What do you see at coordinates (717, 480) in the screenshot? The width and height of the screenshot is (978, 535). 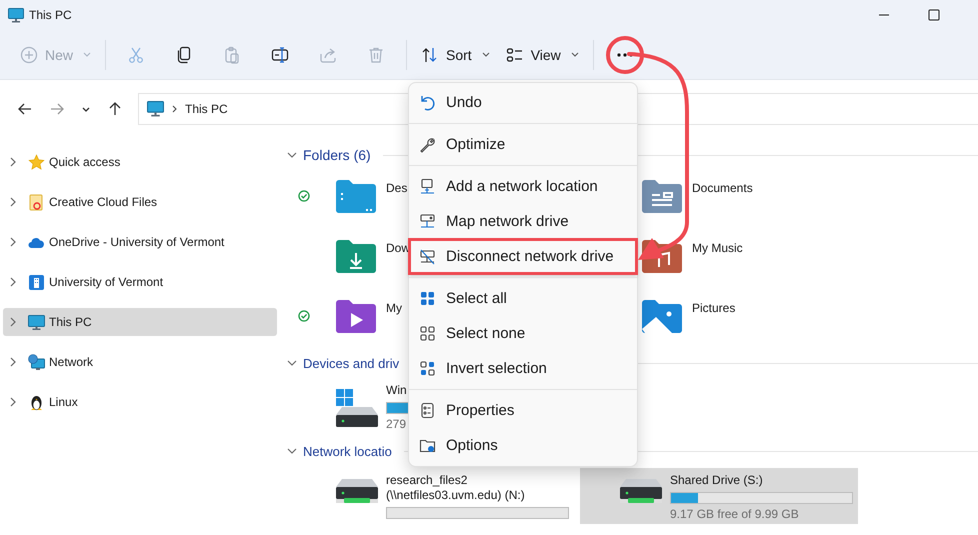 I see `drive-name: Shared Drive (S:)` at bounding box center [717, 480].